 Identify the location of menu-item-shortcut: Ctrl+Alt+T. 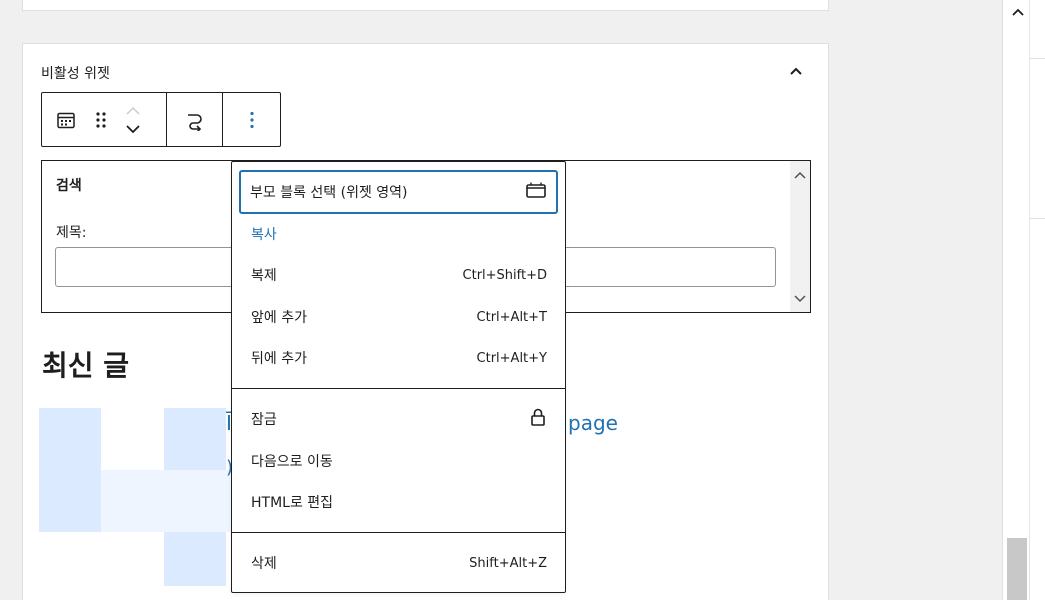
(511, 317).